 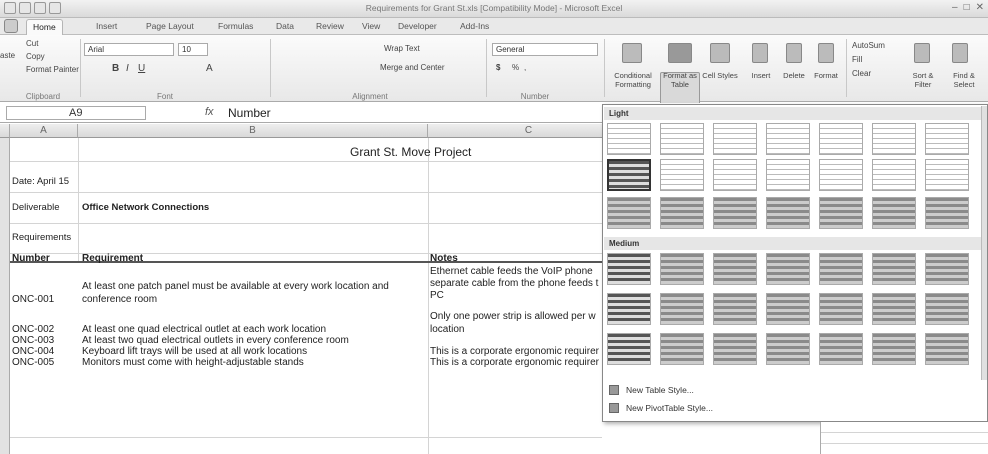 What do you see at coordinates (44, 131) in the screenshot?
I see `column-header-a: A` at bounding box center [44, 131].